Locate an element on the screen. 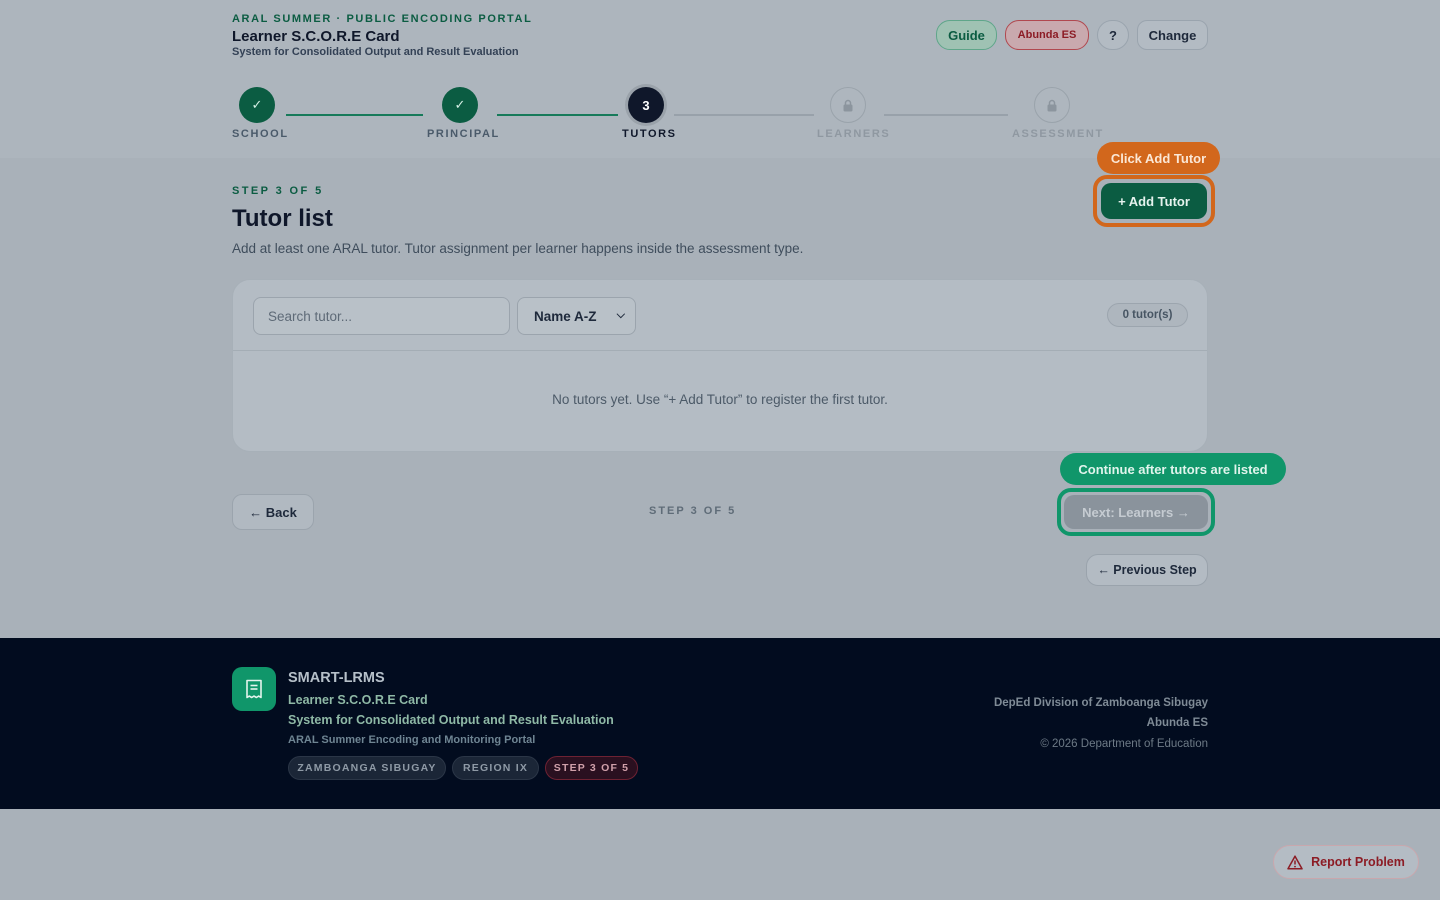  add-tutor-callout: Click Add Tutor is located at coordinates (1158, 158).